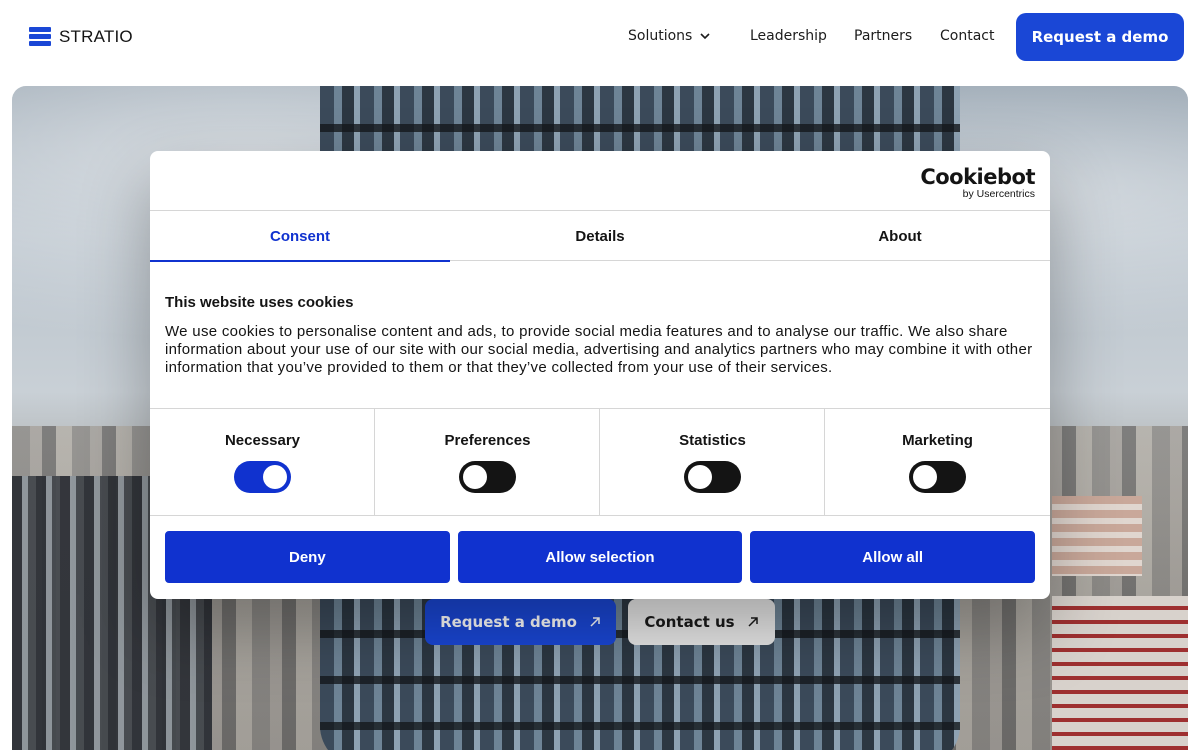  I want to click on nav-contact: Contact, so click(967, 36).